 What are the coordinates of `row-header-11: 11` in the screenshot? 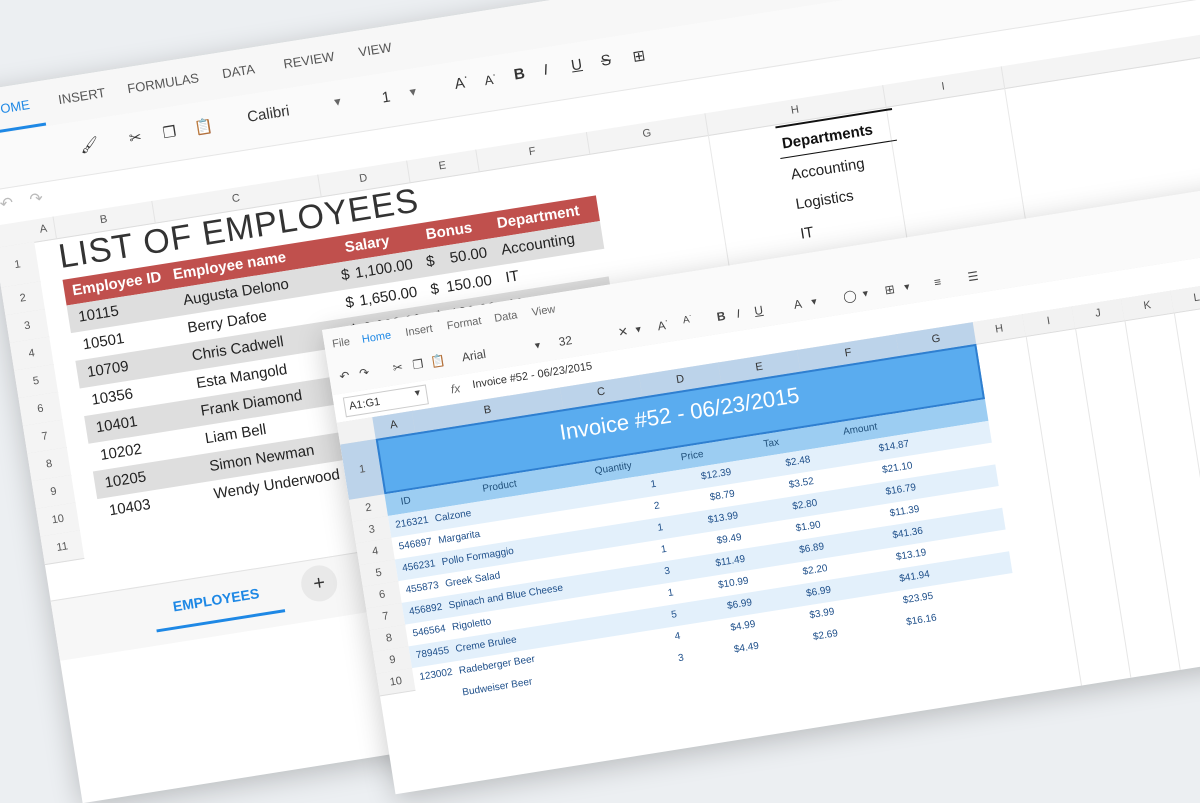 It's located at (62, 548).